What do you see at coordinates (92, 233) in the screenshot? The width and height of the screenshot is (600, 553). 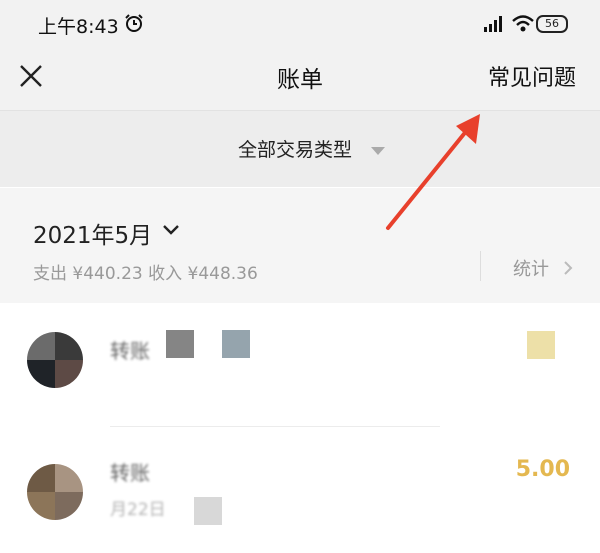 I see `month-selector: 2021年5月` at bounding box center [92, 233].